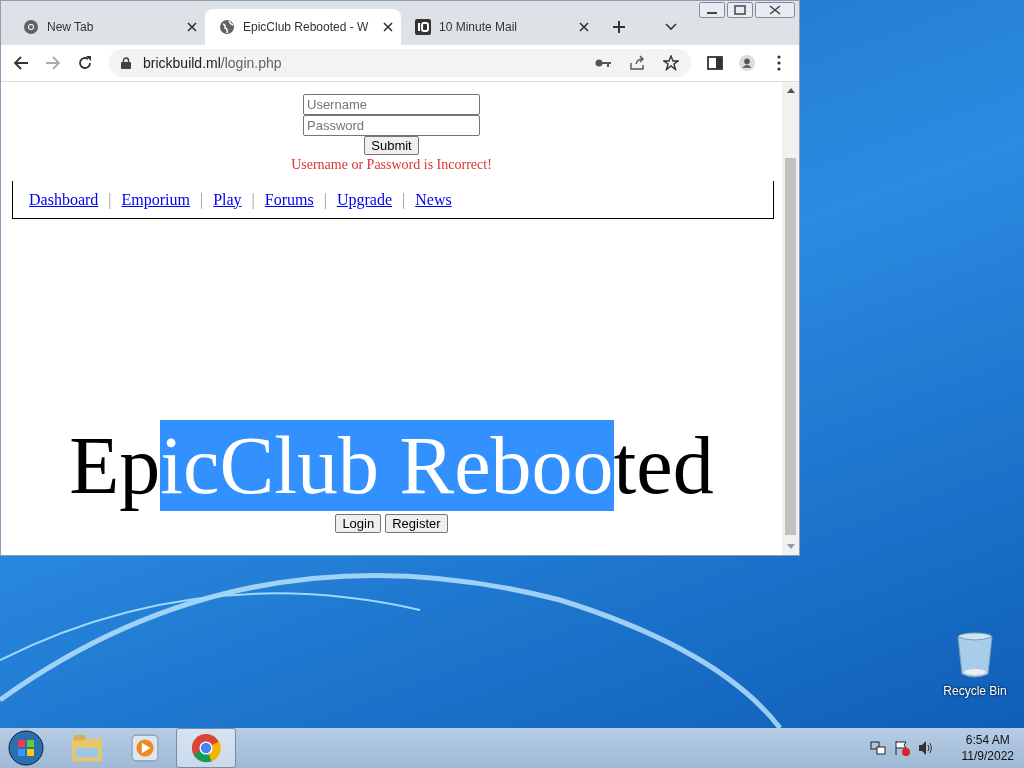 The height and width of the screenshot is (768, 1024). What do you see at coordinates (391, 104) in the screenshot?
I see `username-field: Username` at bounding box center [391, 104].